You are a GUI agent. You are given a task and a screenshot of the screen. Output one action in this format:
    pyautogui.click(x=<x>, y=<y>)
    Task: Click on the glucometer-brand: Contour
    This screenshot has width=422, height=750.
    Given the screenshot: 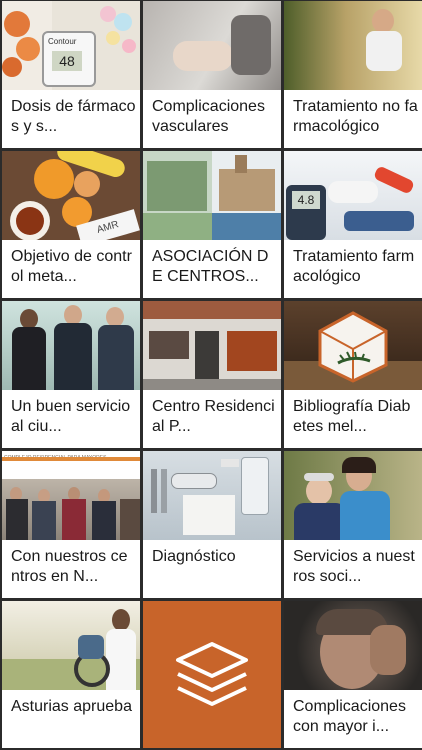 What is the action you would take?
    pyautogui.click(x=62, y=41)
    